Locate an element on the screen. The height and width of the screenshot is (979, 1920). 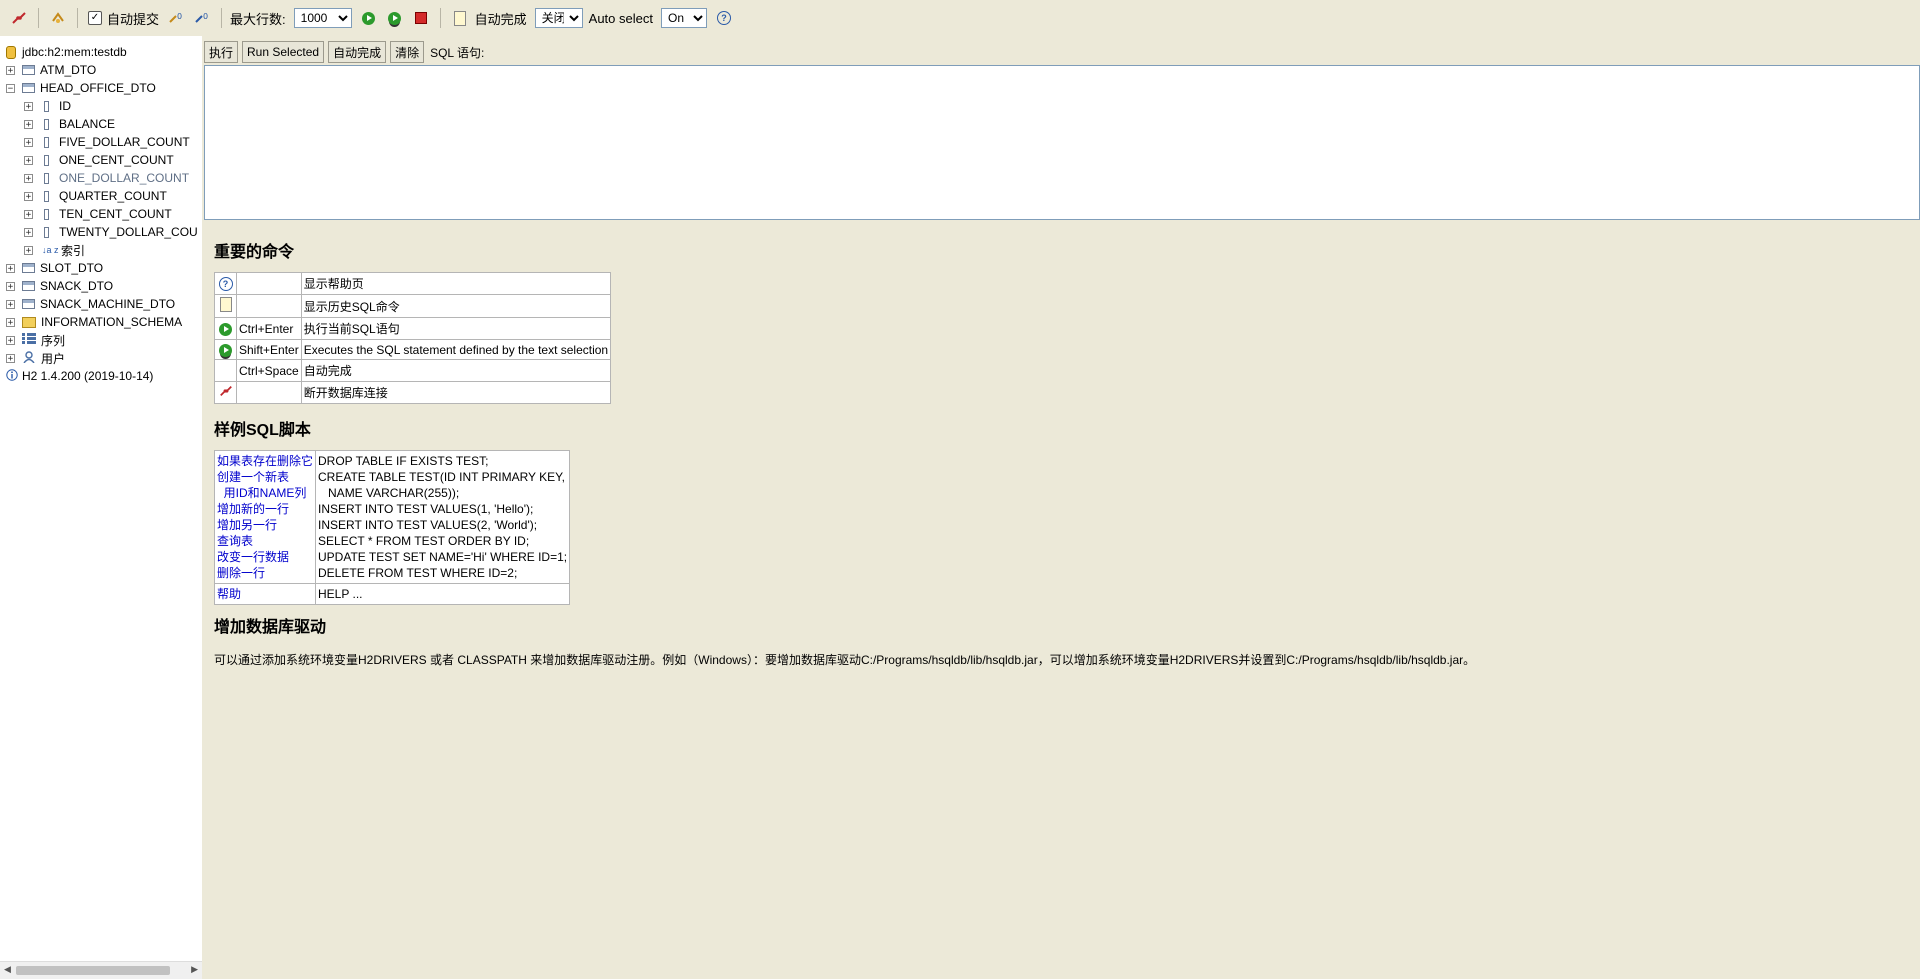
tree-table-head-office-dto: − HEAD_OFFICE_DTO is located at coordinates (104, 88).